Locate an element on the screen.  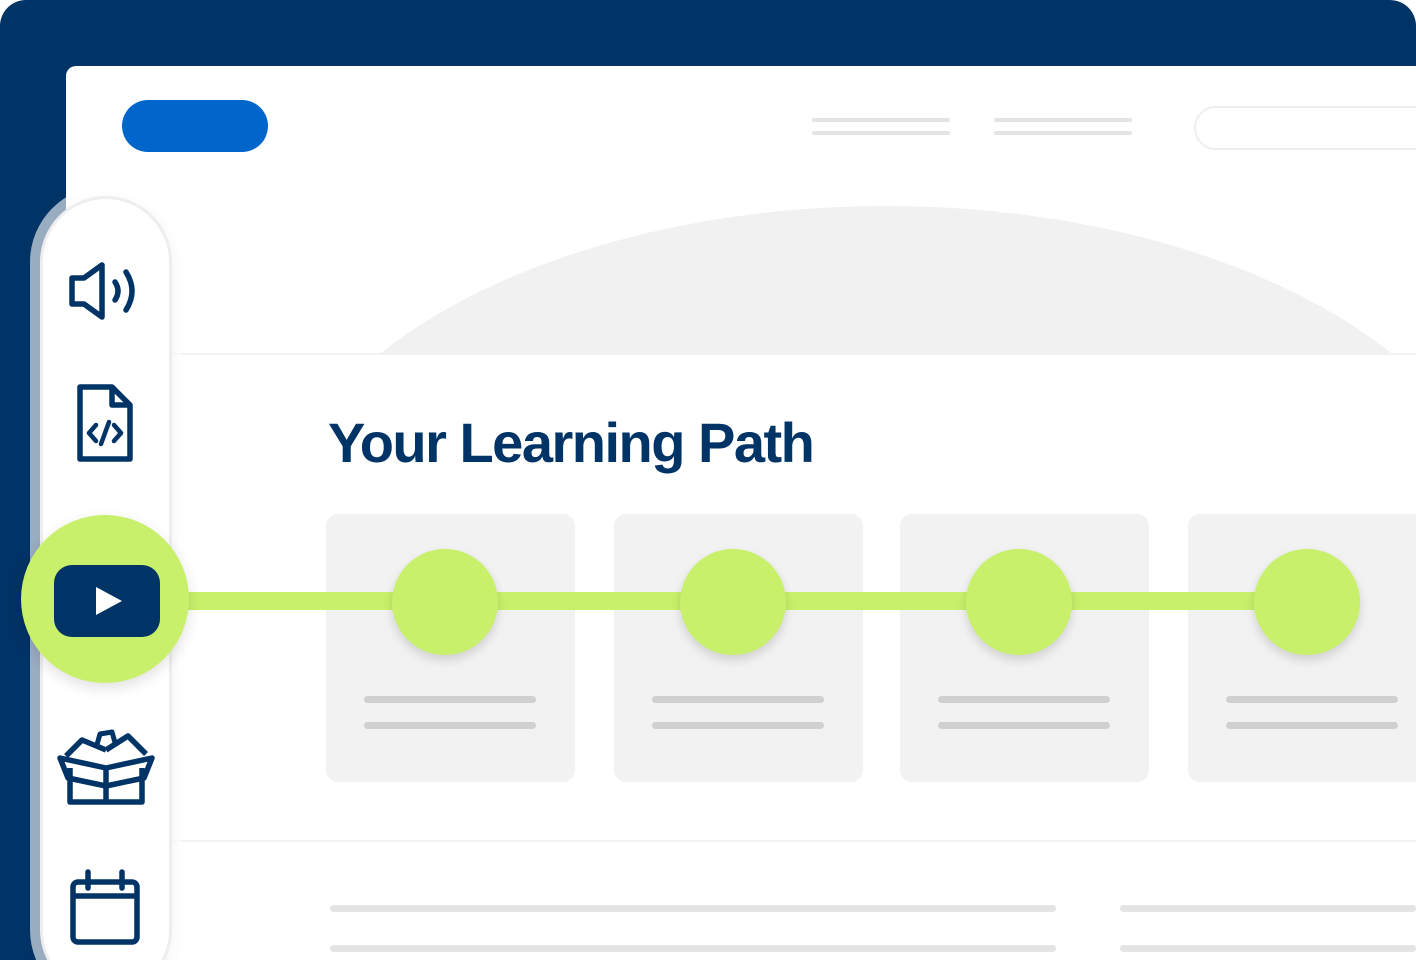
page-title: Your Learning Path is located at coordinates (571, 442).